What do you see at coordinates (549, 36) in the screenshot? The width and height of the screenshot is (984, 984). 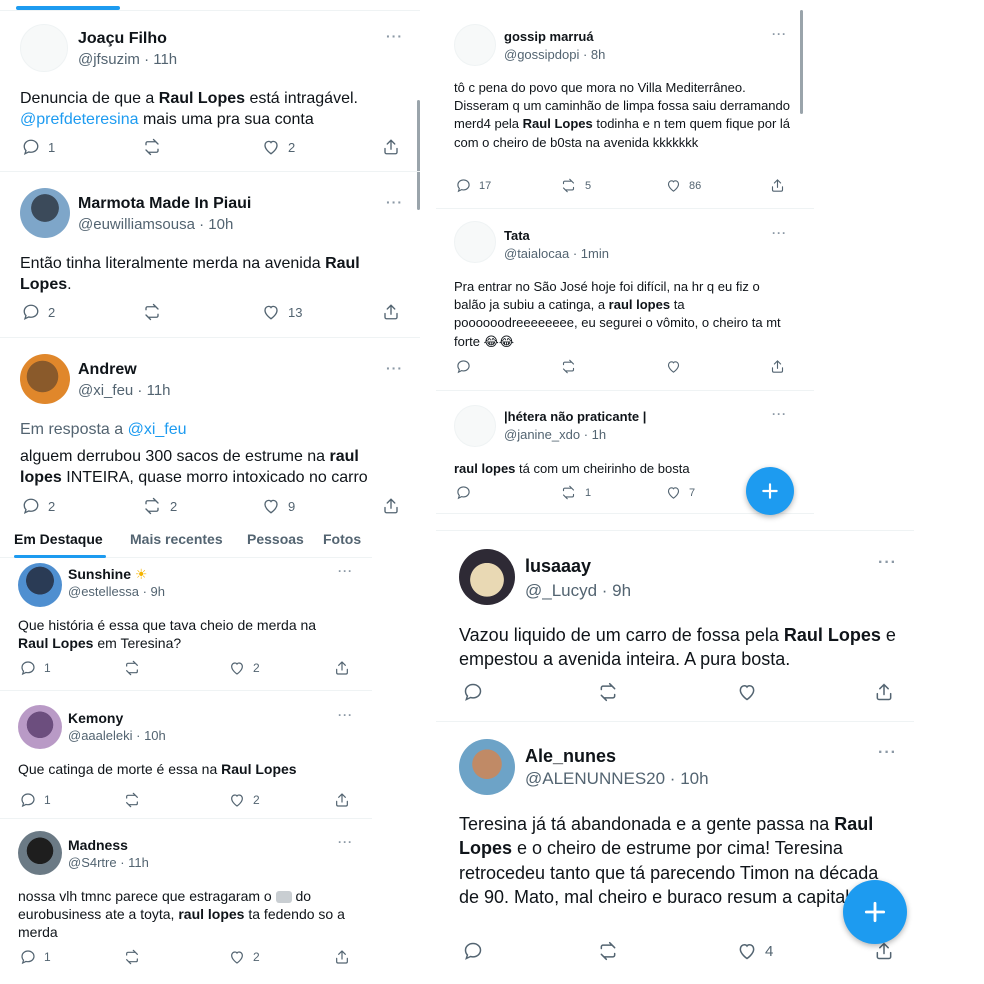 I see `author-name: gossip marruá` at bounding box center [549, 36].